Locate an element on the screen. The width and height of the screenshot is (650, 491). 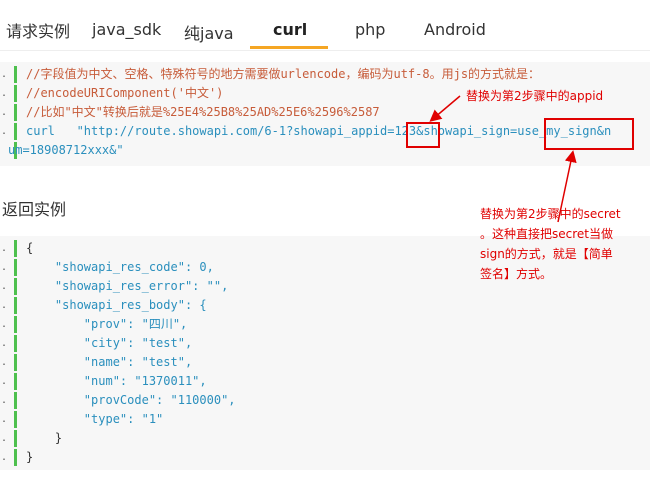
code-line: . "city": "test", is located at coordinates (96, 343).